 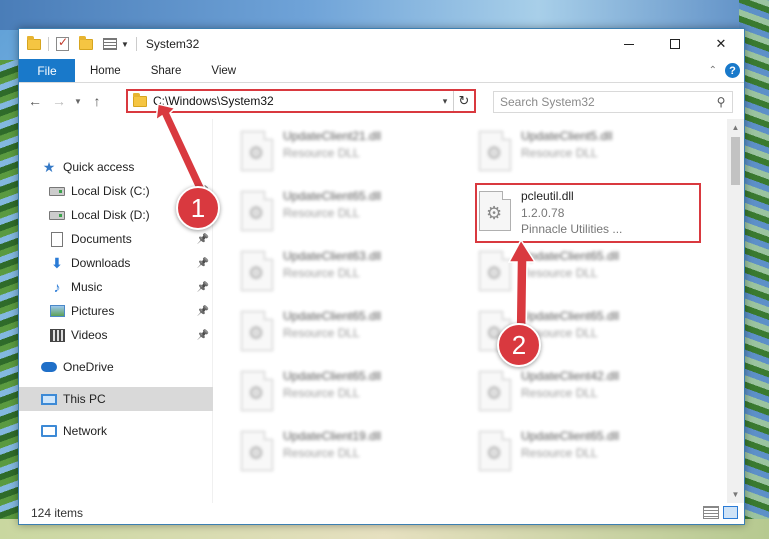 I want to click on sidebar-item-downloads: ⬇ Downloads 📌, so click(x=116, y=263).